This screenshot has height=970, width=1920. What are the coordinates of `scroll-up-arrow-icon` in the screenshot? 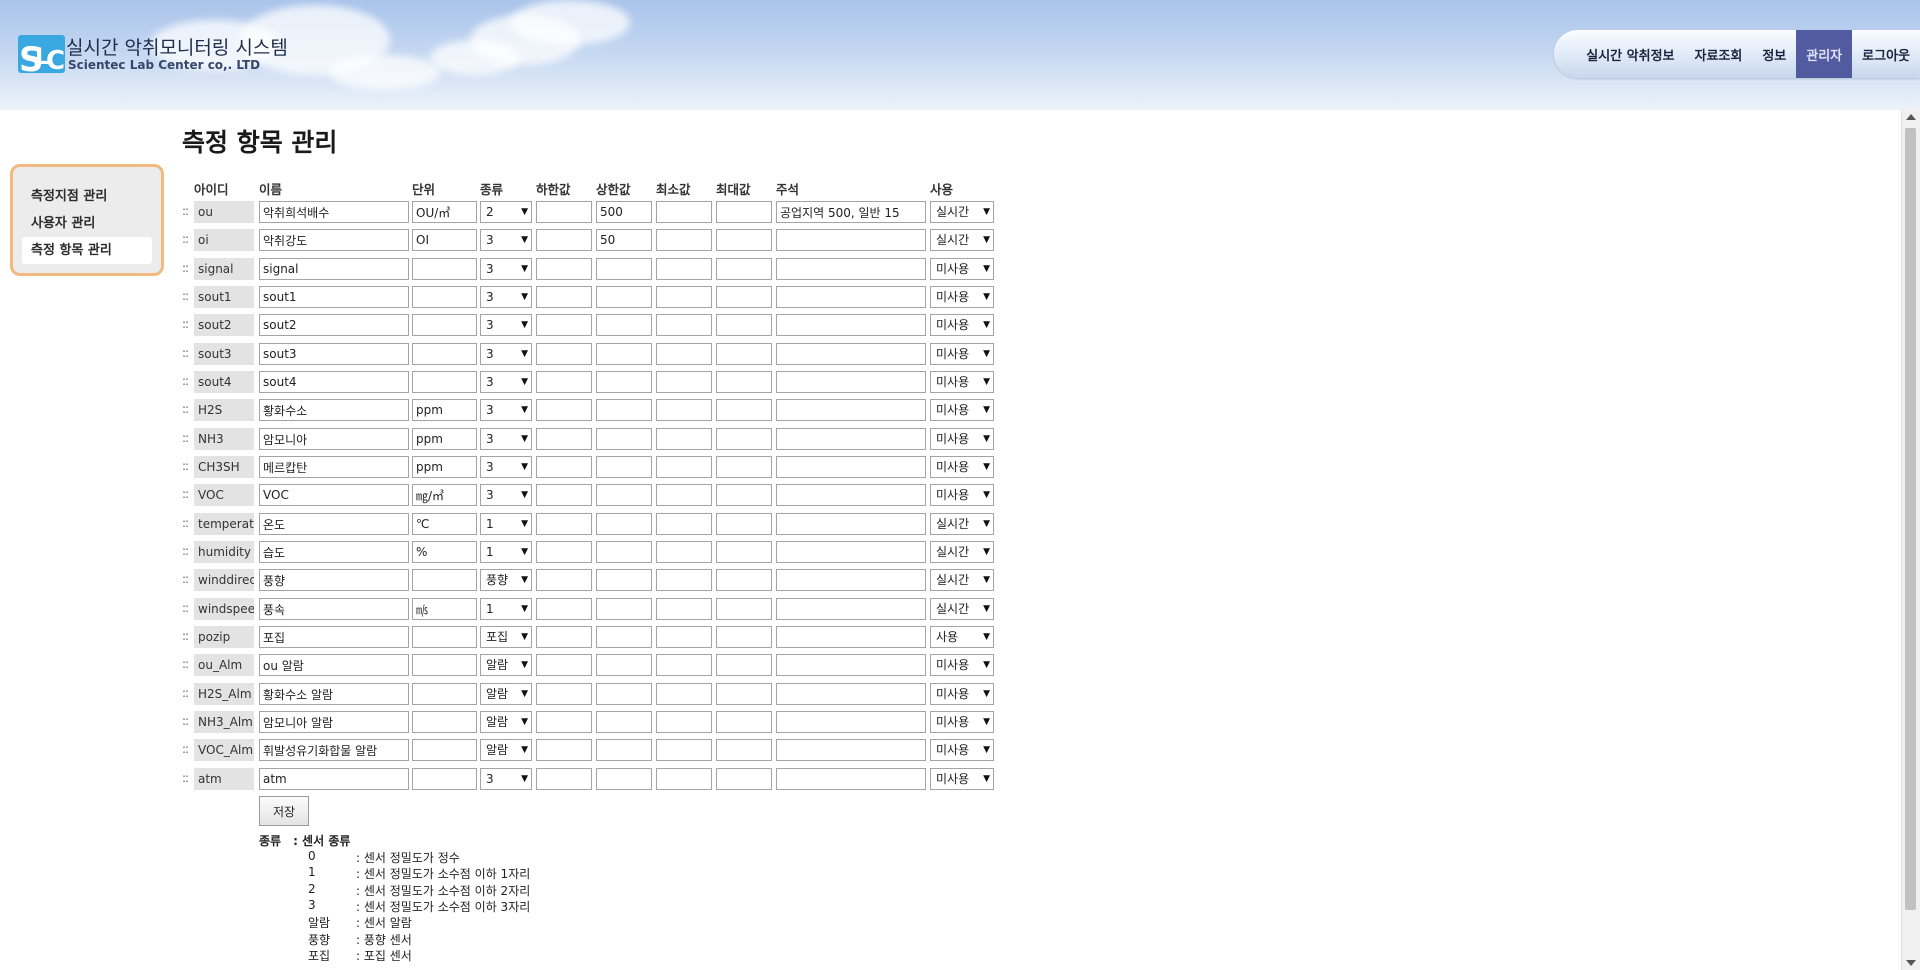 It's located at (1911, 117).